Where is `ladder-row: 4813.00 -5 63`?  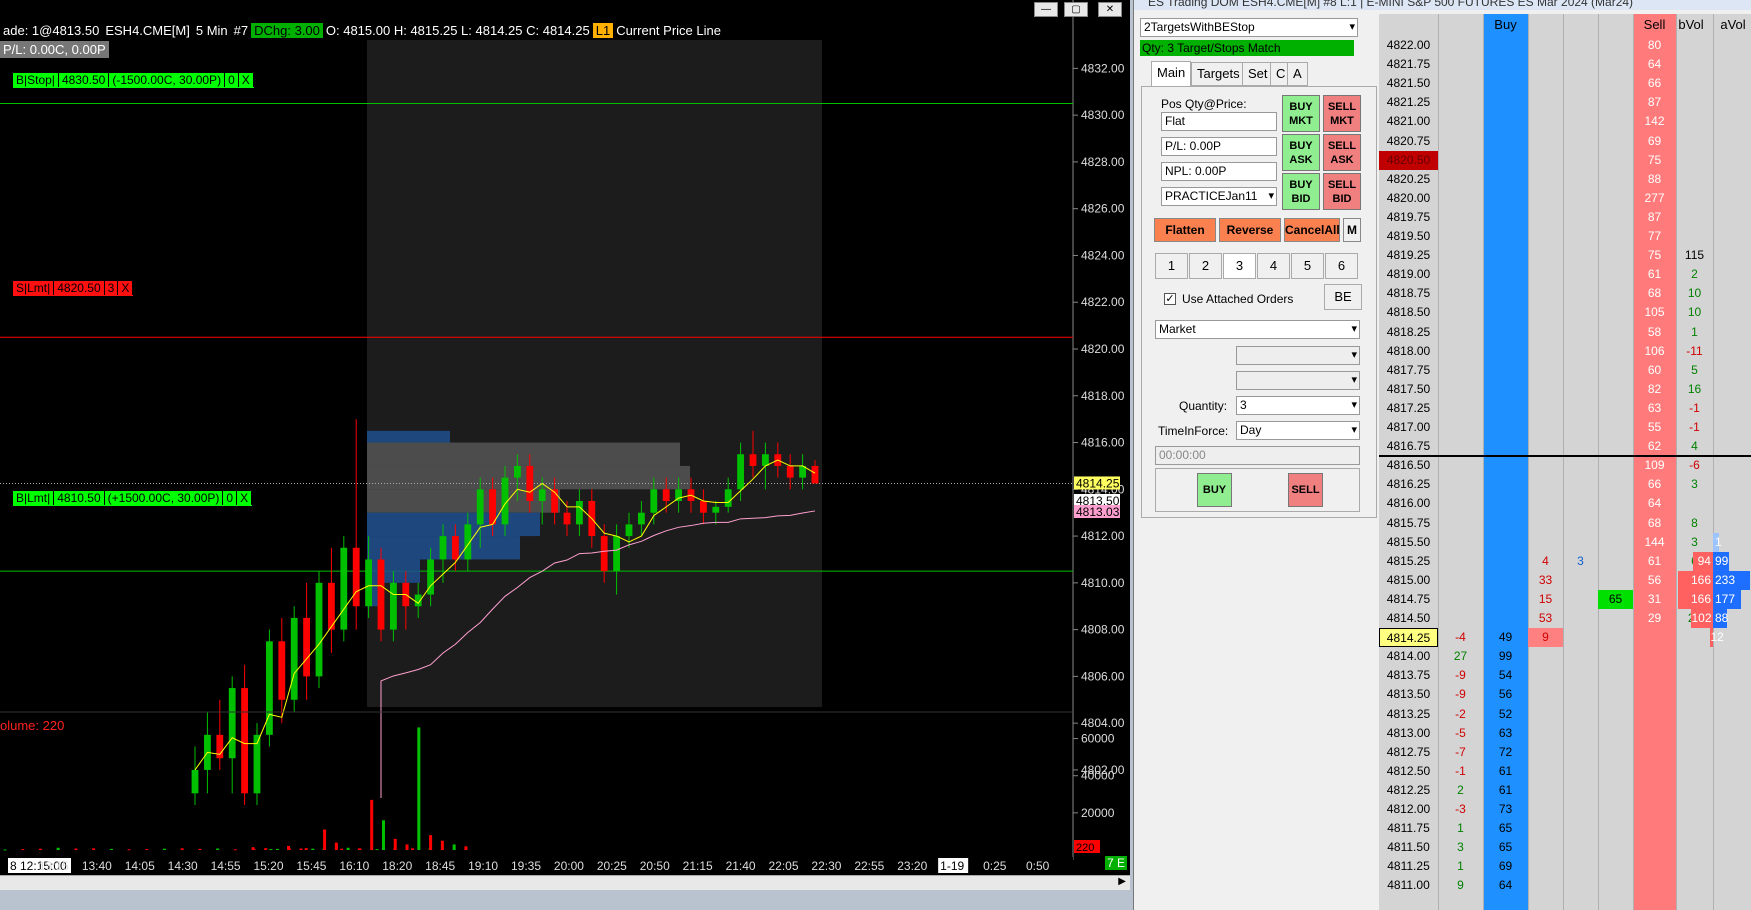 ladder-row: 4813.00 -5 63 is located at coordinates (1565, 733).